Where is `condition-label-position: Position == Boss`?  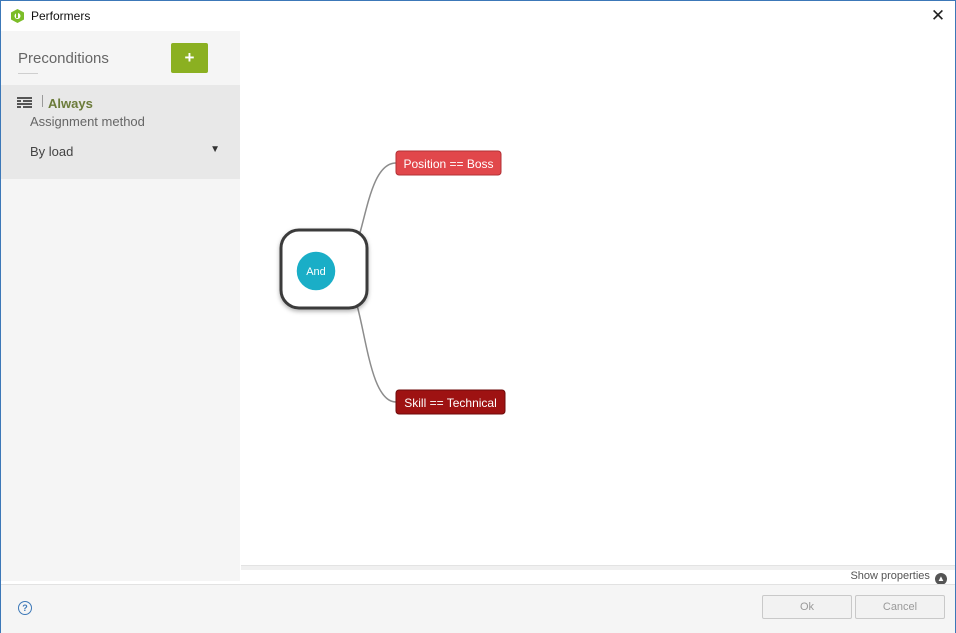 condition-label-position: Position == Boss is located at coordinates (448, 164).